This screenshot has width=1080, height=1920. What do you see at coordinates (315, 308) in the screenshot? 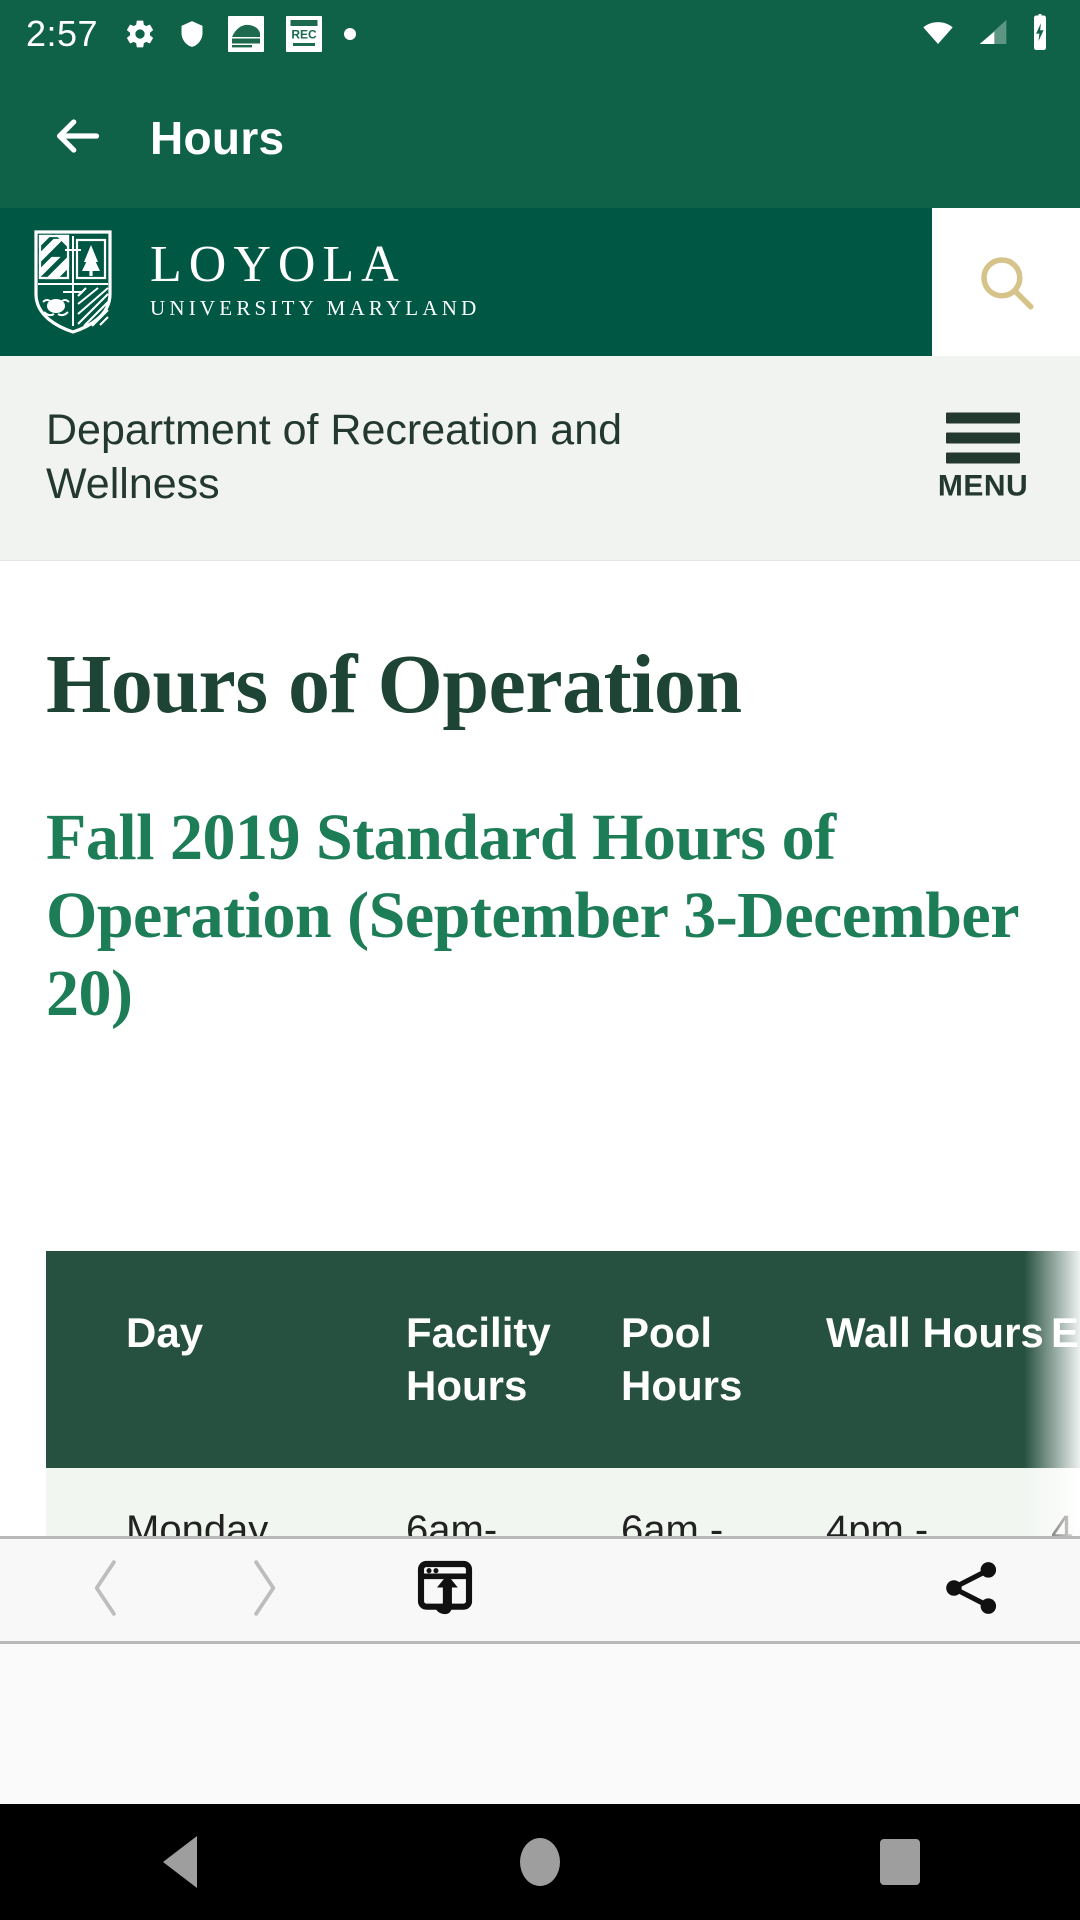
I see `wordmark-university-maryland: UNIVERSITY MARYLAND` at bounding box center [315, 308].